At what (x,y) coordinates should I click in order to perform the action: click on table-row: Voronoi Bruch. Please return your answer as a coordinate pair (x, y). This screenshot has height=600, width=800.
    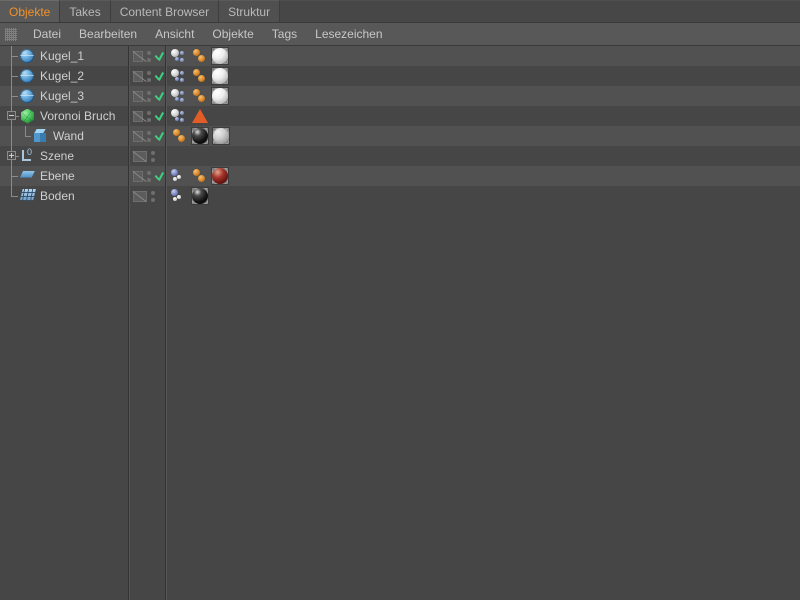
    Looking at the image, I should click on (400, 116).